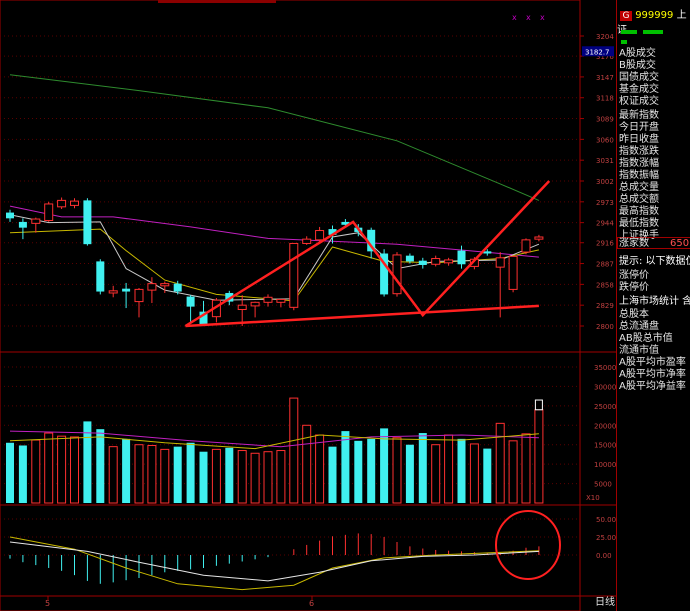 This screenshot has height=611, width=690. What do you see at coordinates (654, 301) in the screenshot?
I see `market-stats-title: 上海市场统计 含` at bounding box center [654, 301].